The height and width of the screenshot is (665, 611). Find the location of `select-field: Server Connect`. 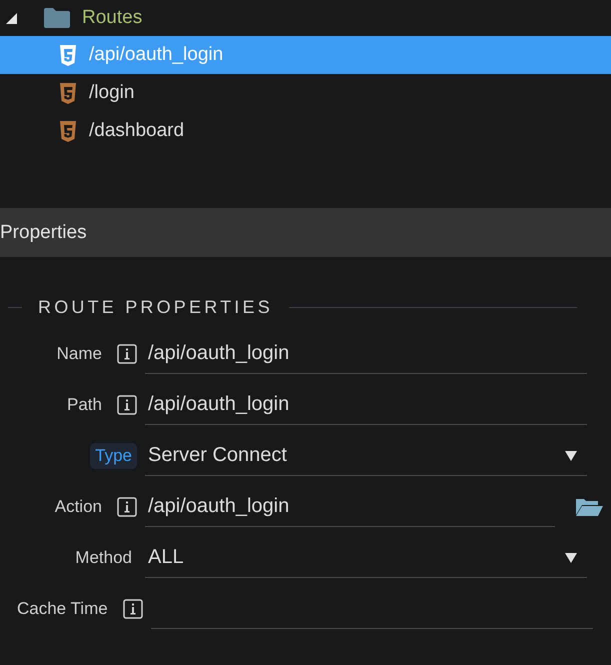

select-field: Server Connect is located at coordinates (366, 456).